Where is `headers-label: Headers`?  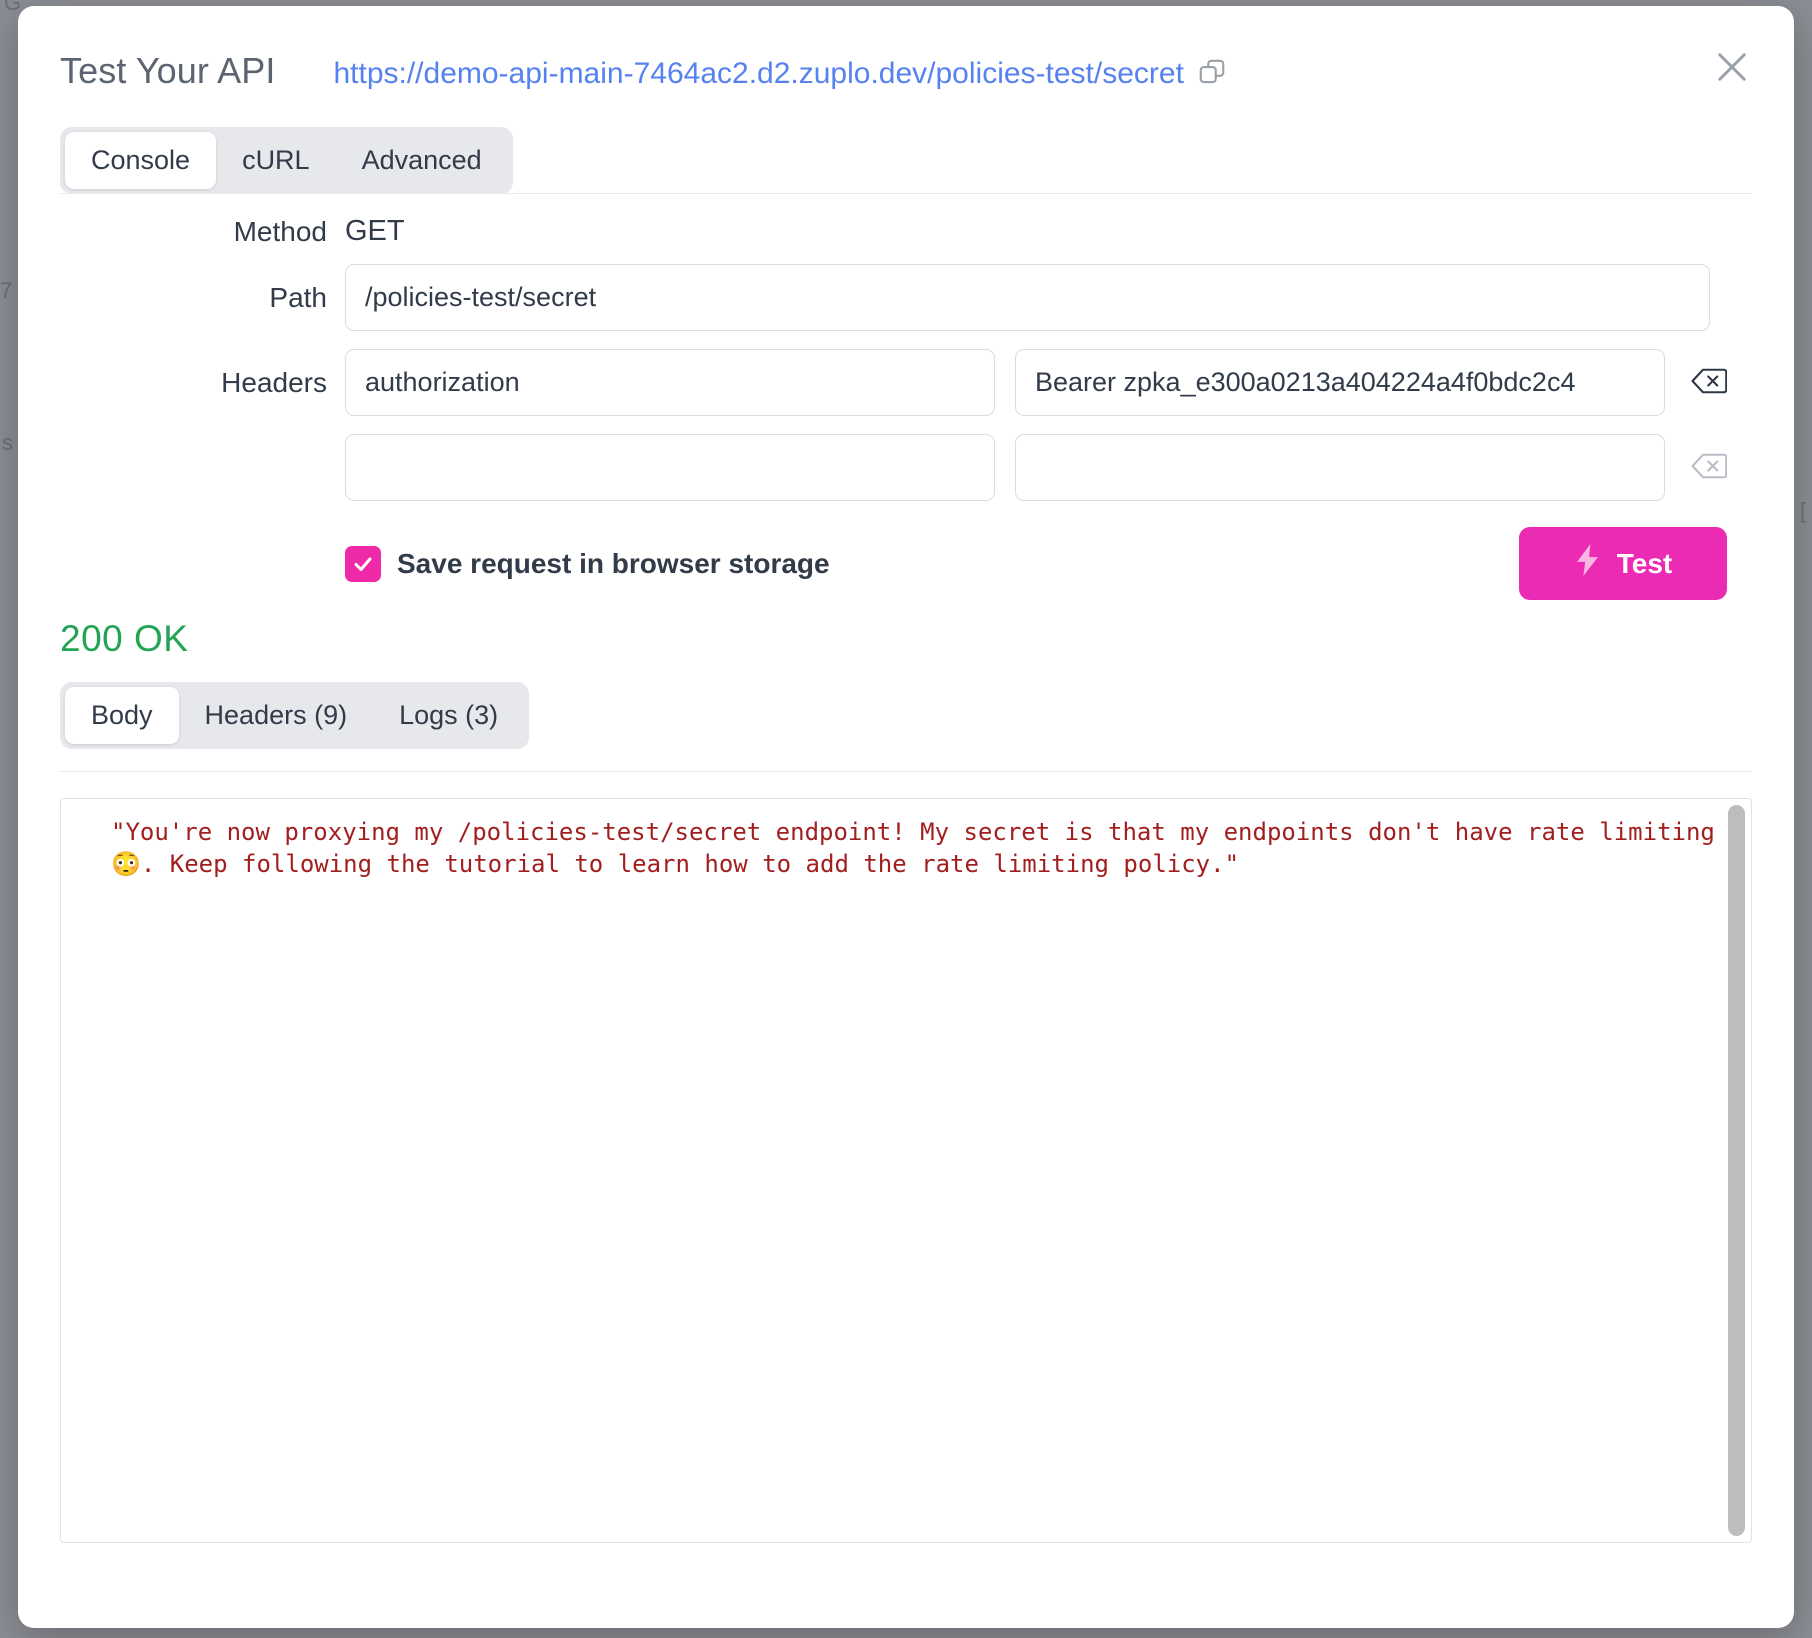 headers-label: Headers is located at coordinates (274, 382).